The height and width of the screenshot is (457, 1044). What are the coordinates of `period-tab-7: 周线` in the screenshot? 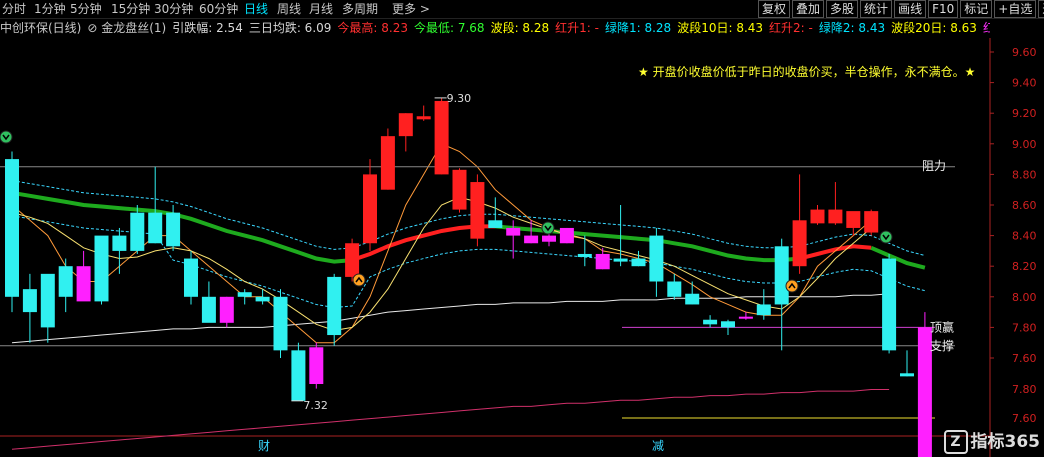 It's located at (289, 9).